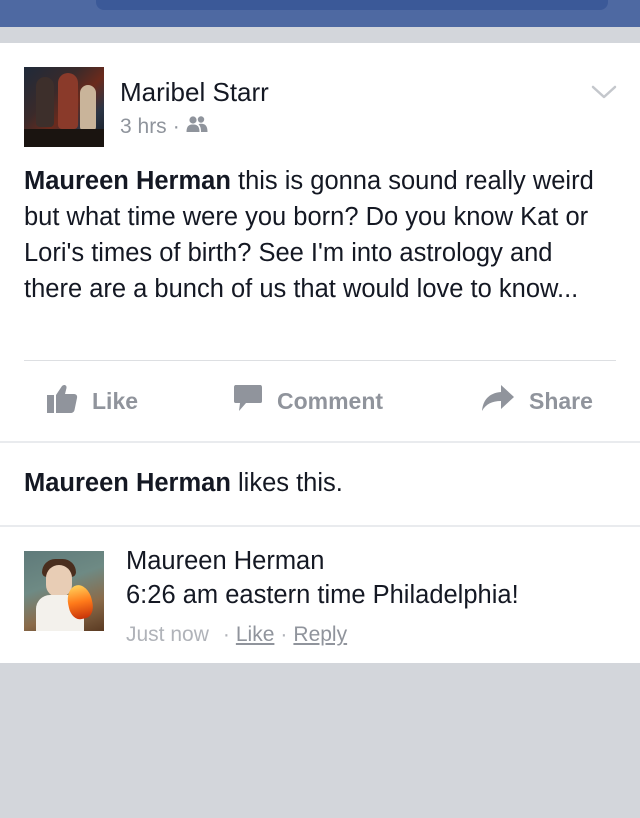 This screenshot has height=818, width=640. Describe the element at coordinates (322, 595) in the screenshot. I see `comment-text: 6:26 am eastern time Philadelphia!` at that location.